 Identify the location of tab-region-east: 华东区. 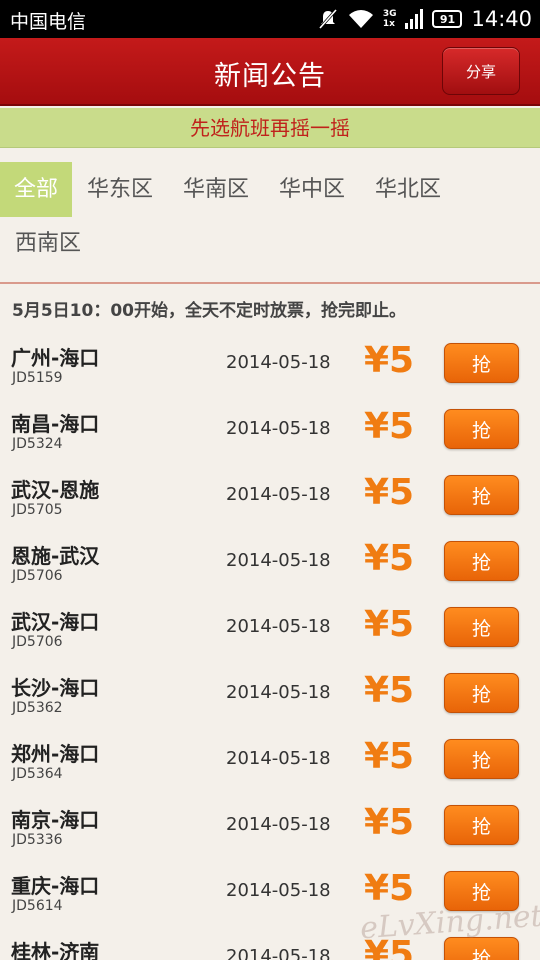
(120, 189).